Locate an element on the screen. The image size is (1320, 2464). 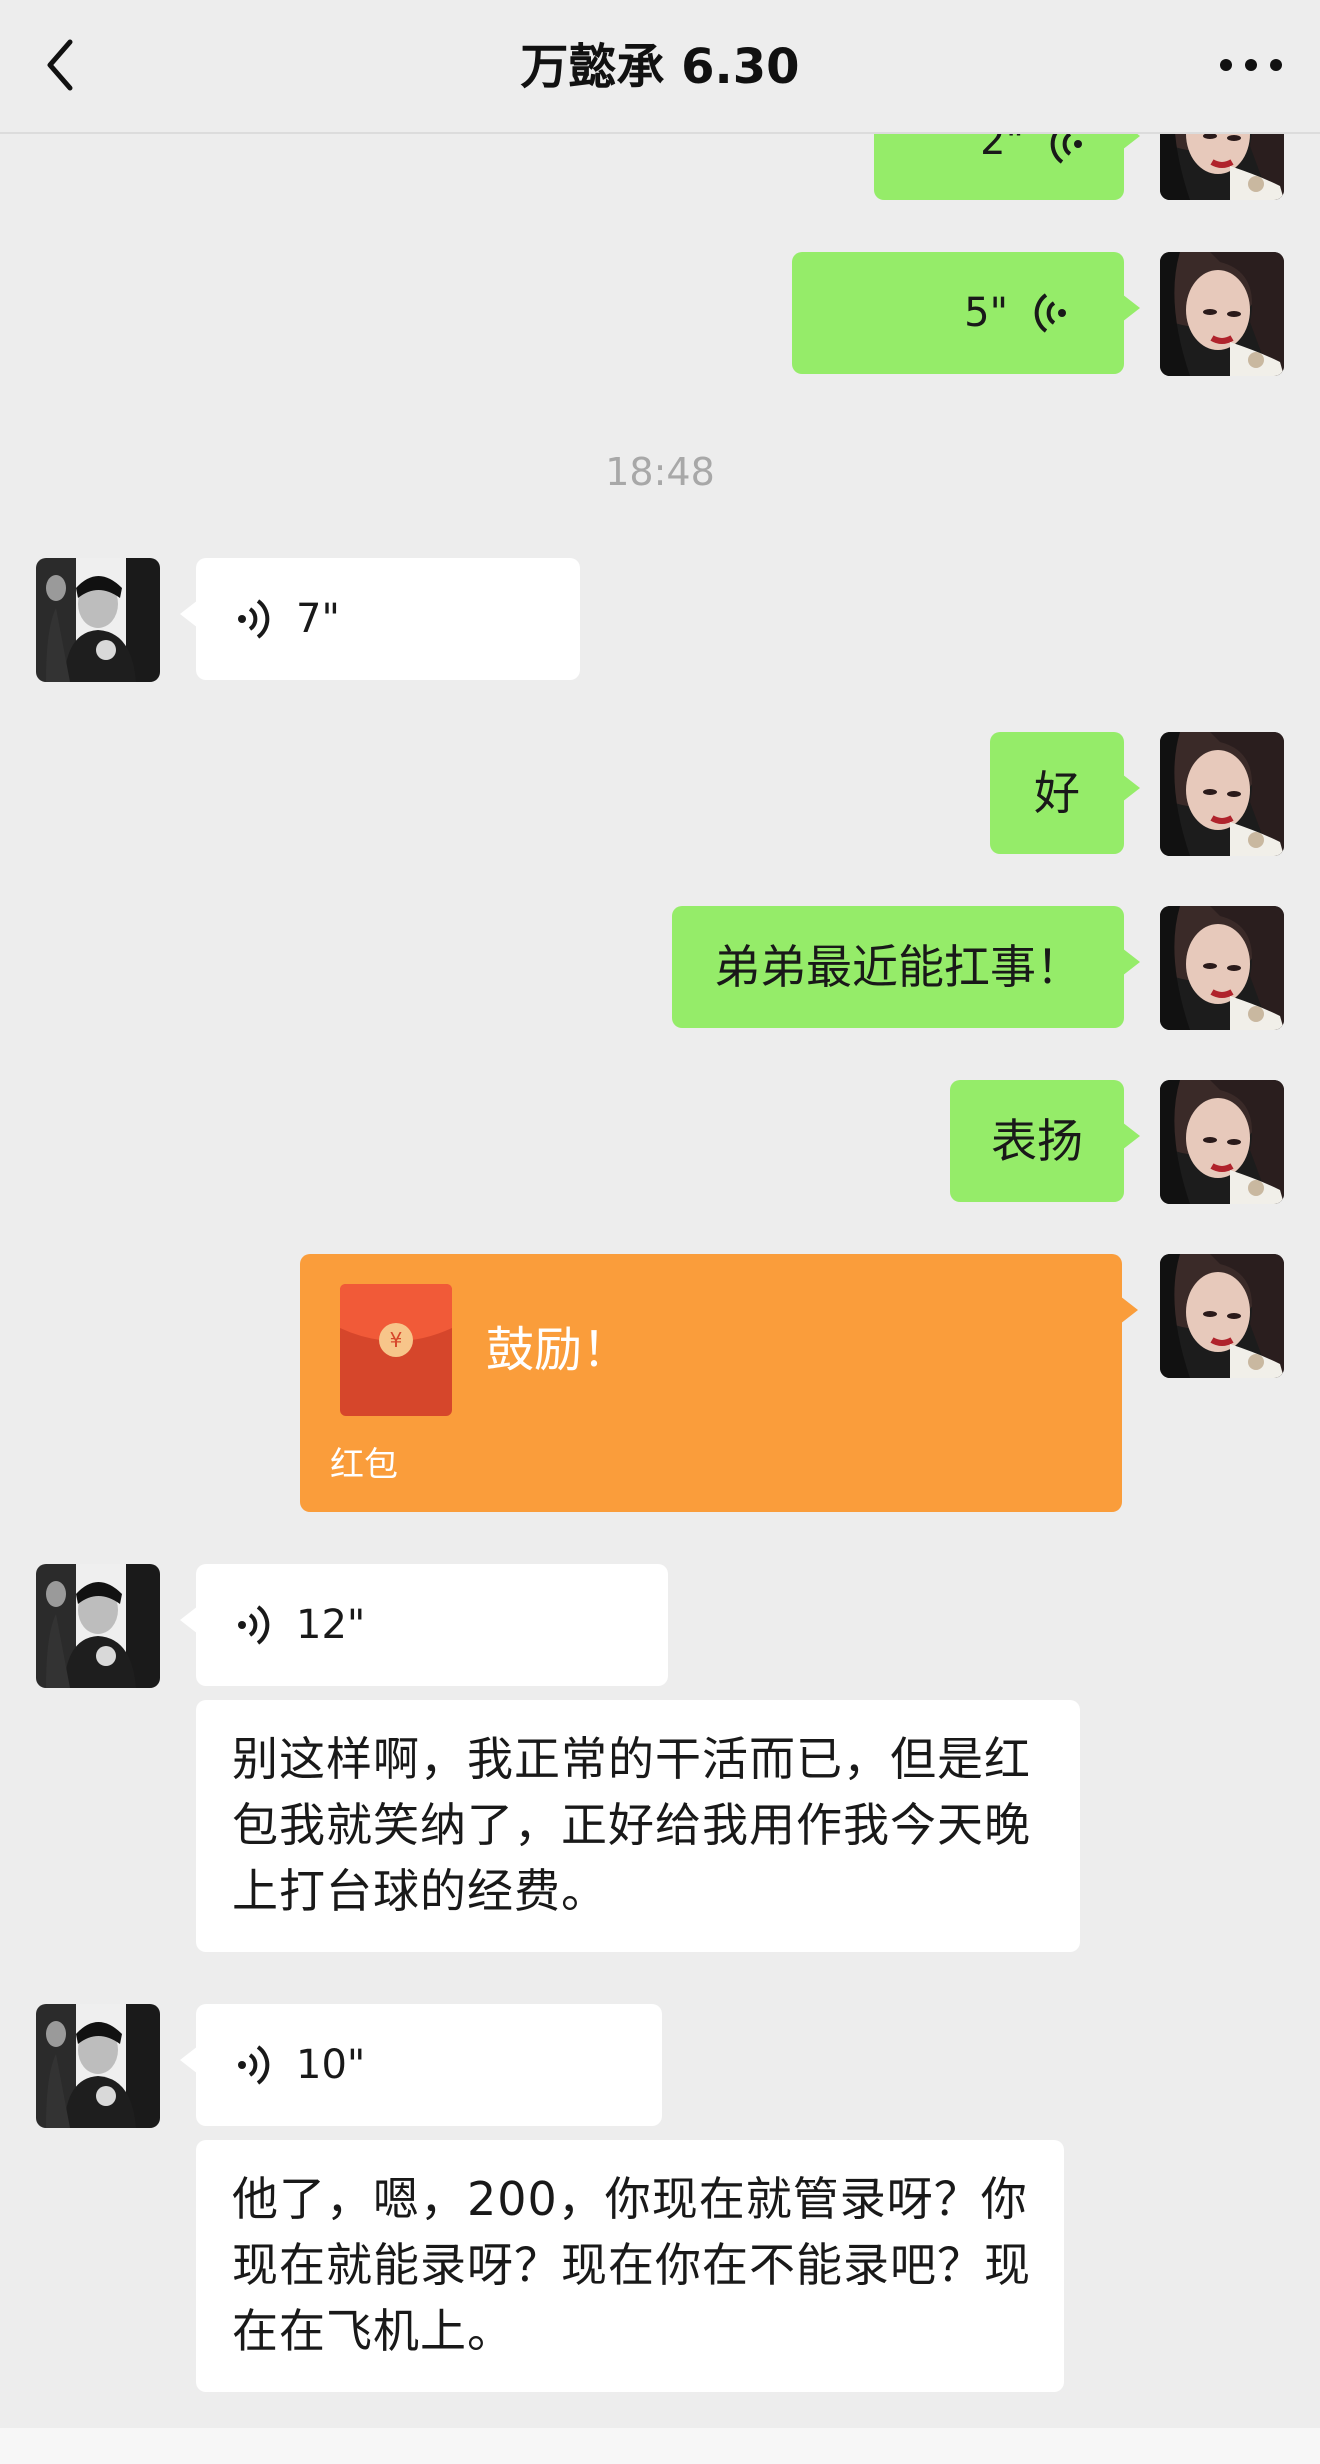
chat-header: 万懿承 6.30 is located at coordinates (660, 67).